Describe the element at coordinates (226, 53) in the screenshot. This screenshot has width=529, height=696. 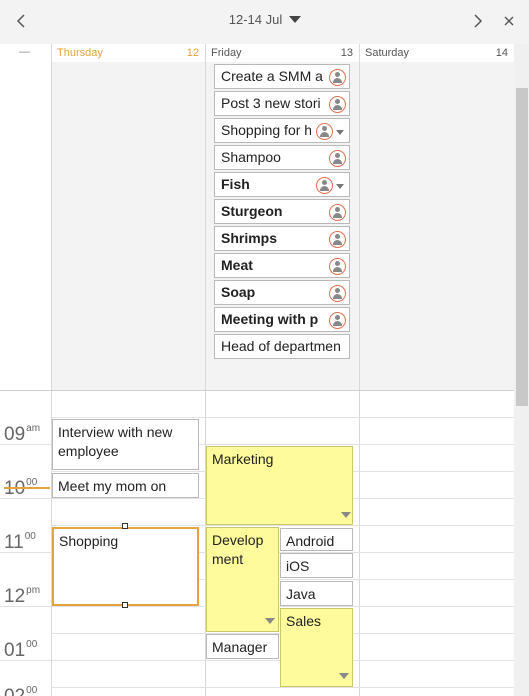
I see `day-name: Friday` at that location.